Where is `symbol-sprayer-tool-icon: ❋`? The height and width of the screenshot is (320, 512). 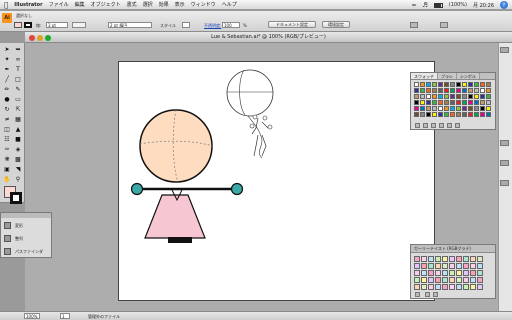 symbol-sprayer-tool-icon: ❋ is located at coordinates (7, 159).